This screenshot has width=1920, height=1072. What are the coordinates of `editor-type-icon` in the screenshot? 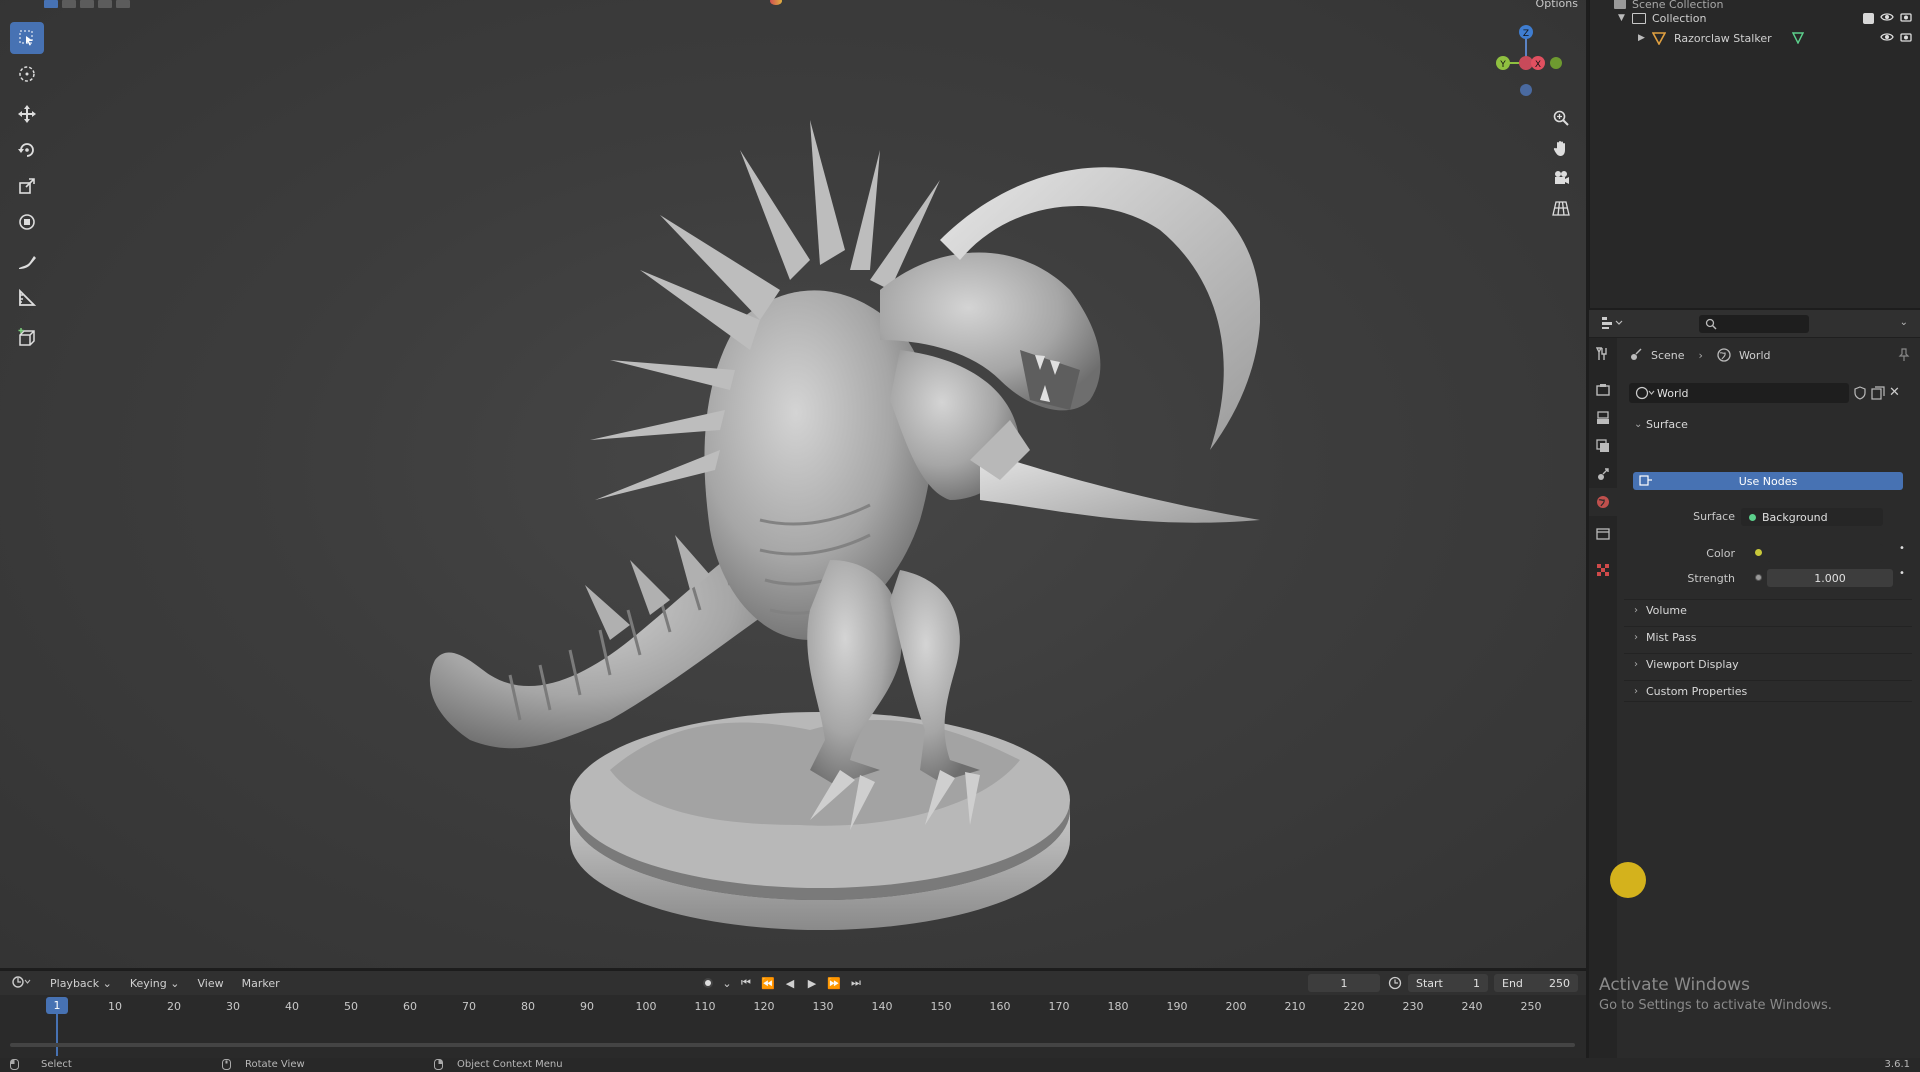 It's located at (1612, 324).